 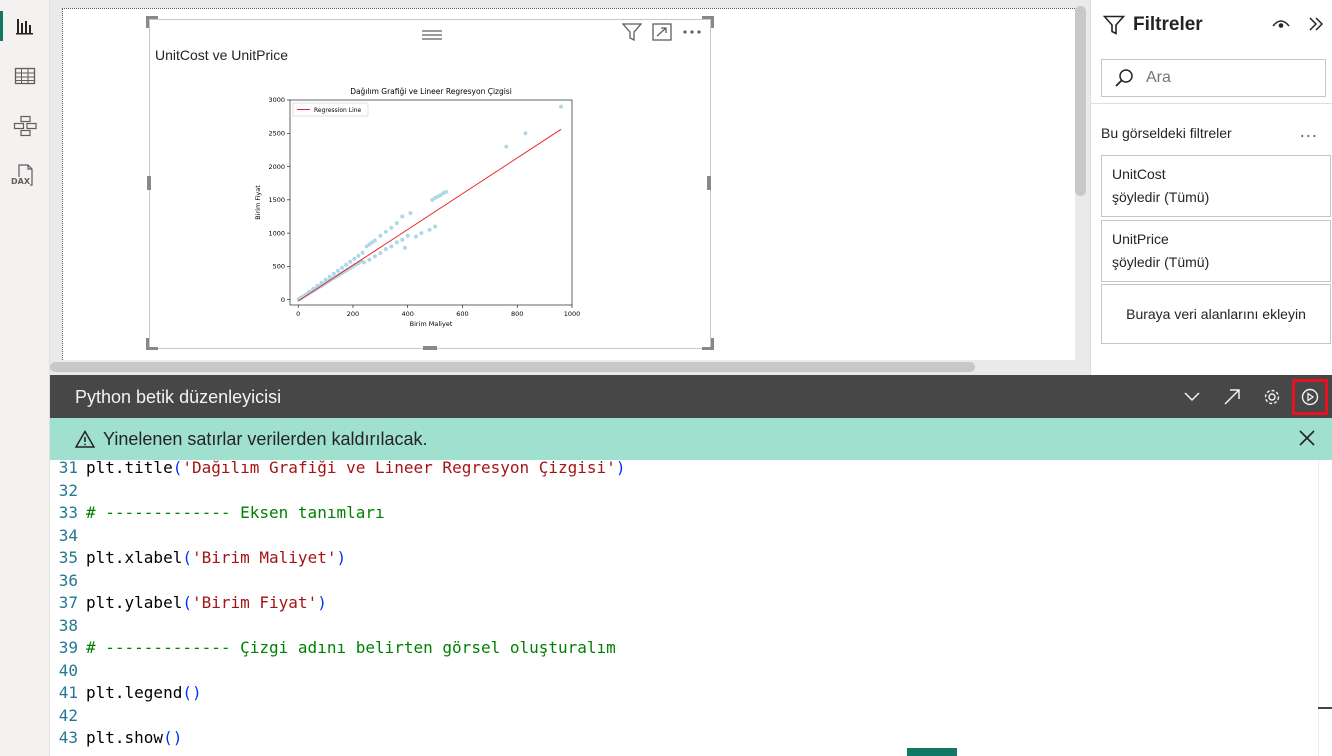 I want to click on resize-handle-tl, so click(x=152, y=22).